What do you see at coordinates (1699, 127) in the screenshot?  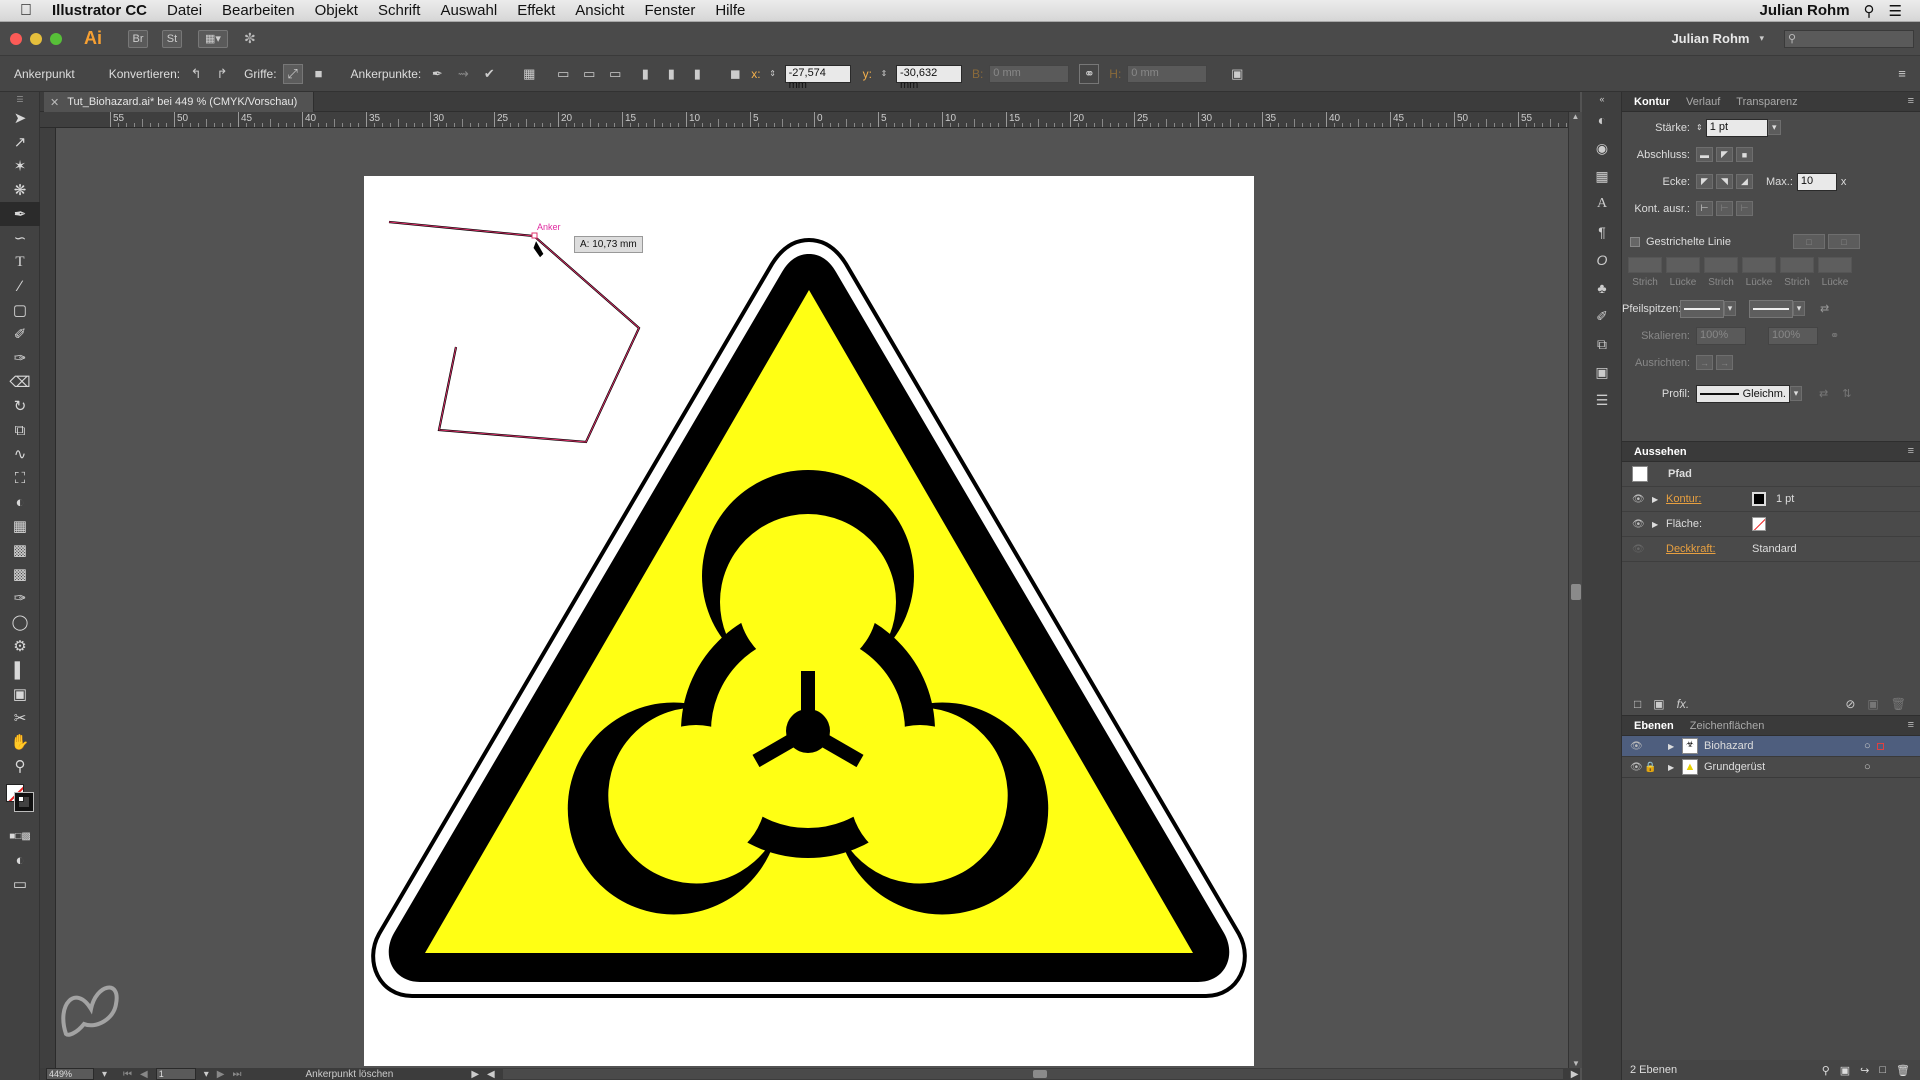 I see `staerke-stepper-icon: ⇕` at bounding box center [1699, 127].